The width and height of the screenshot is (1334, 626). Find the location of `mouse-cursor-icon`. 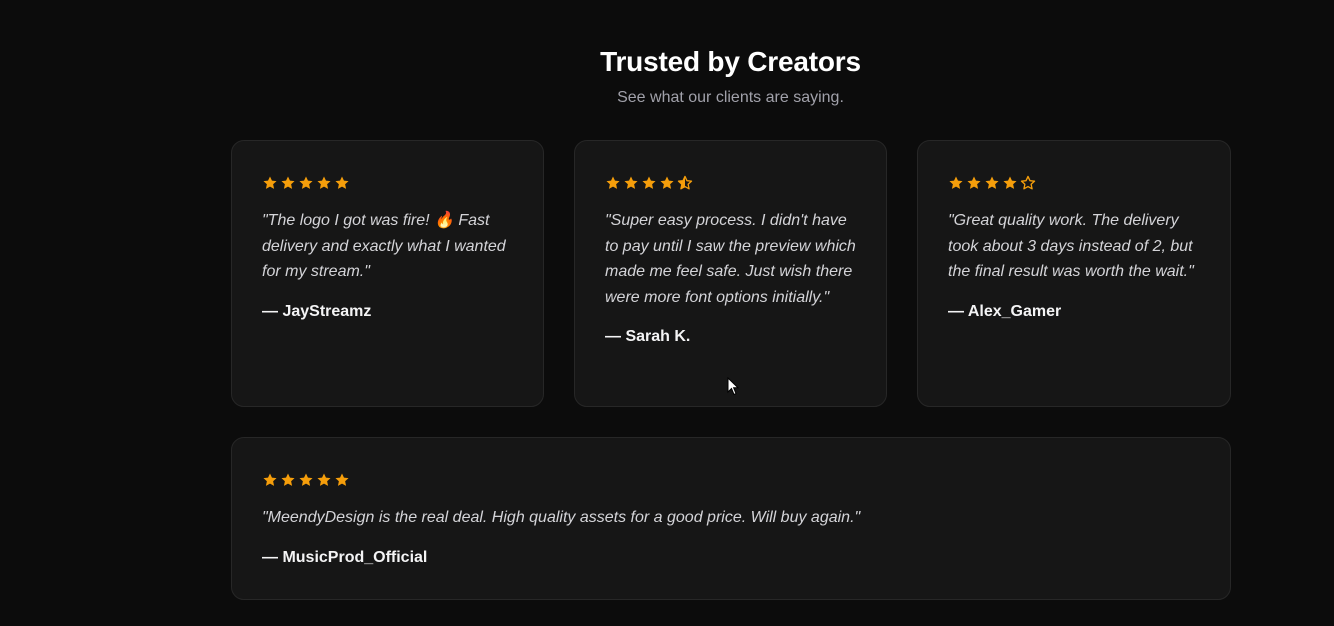

mouse-cursor-icon is located at coordinates (733, 386).